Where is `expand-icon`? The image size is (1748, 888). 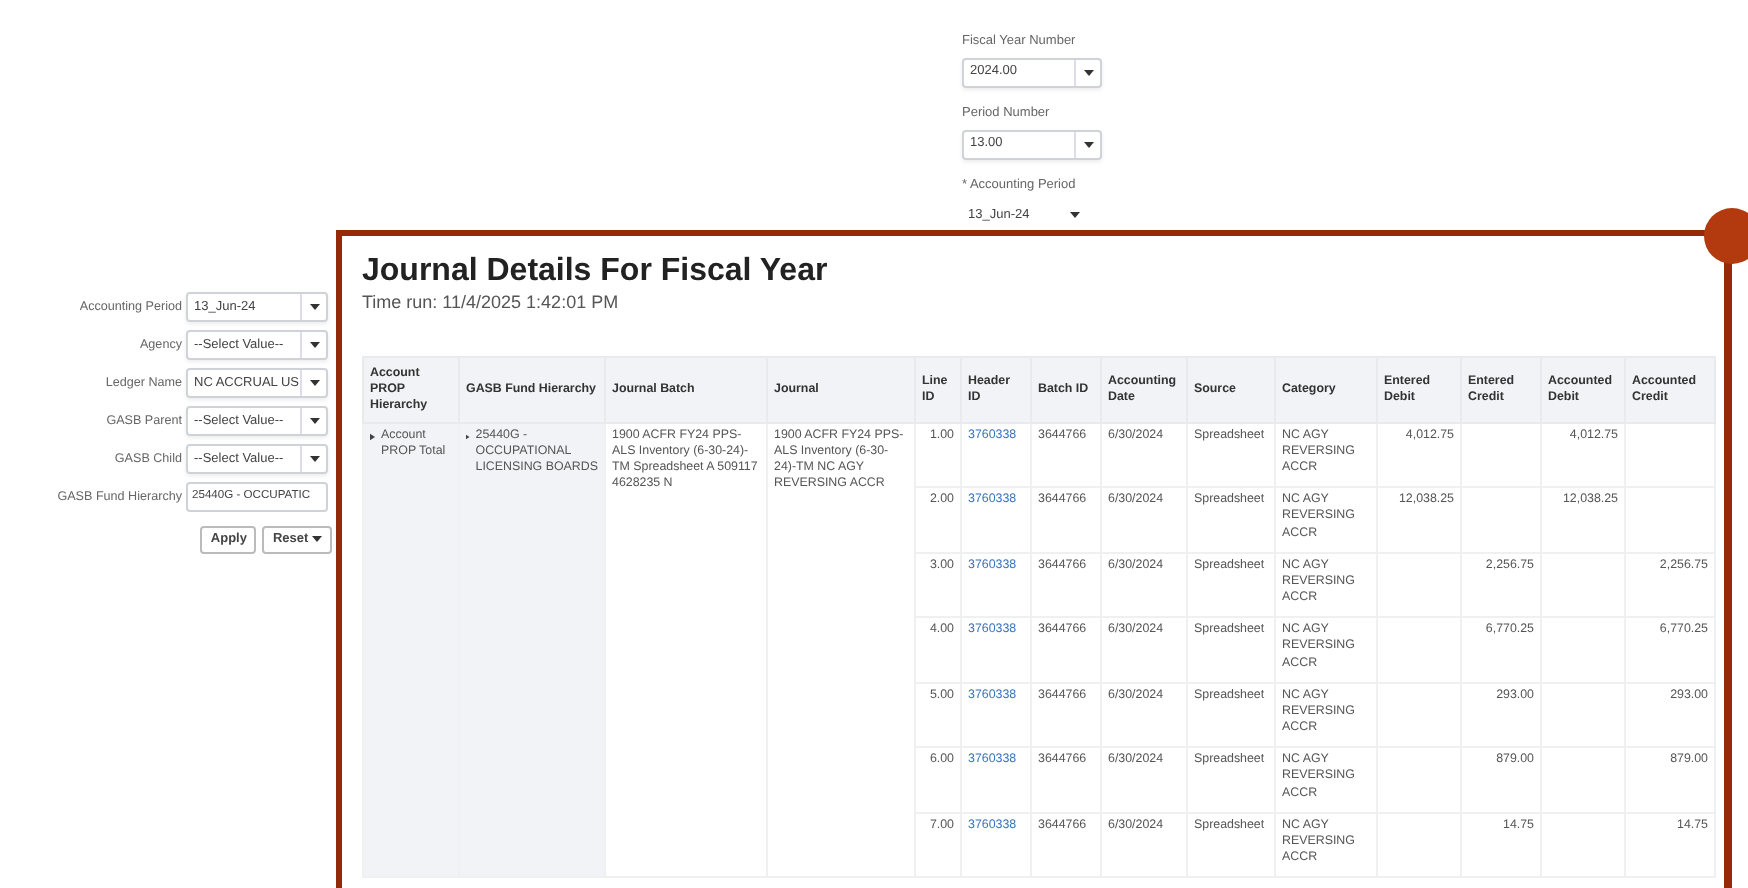
expand-icon is located at coordinates (373, 436).